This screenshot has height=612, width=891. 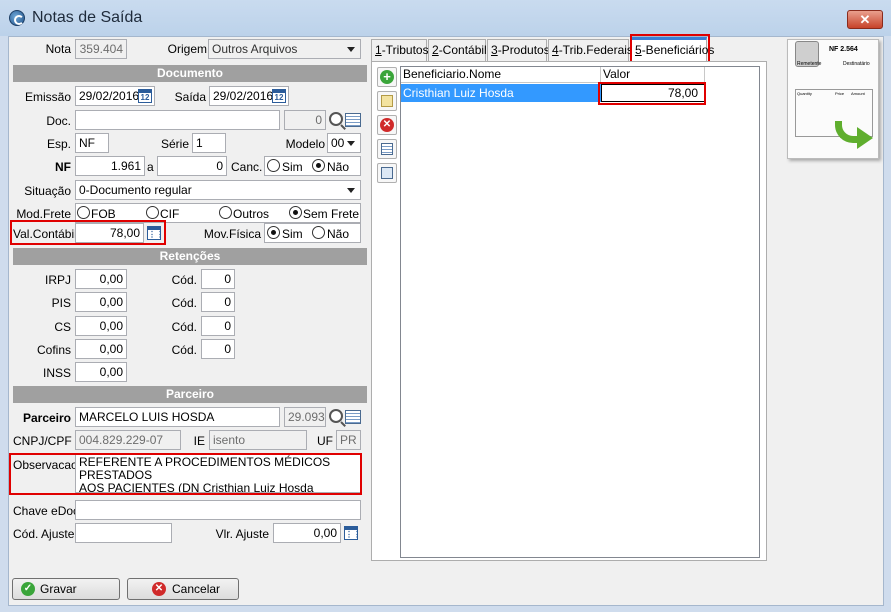 I want to click on obs-label: Observacao, so click(x=45, y=465).